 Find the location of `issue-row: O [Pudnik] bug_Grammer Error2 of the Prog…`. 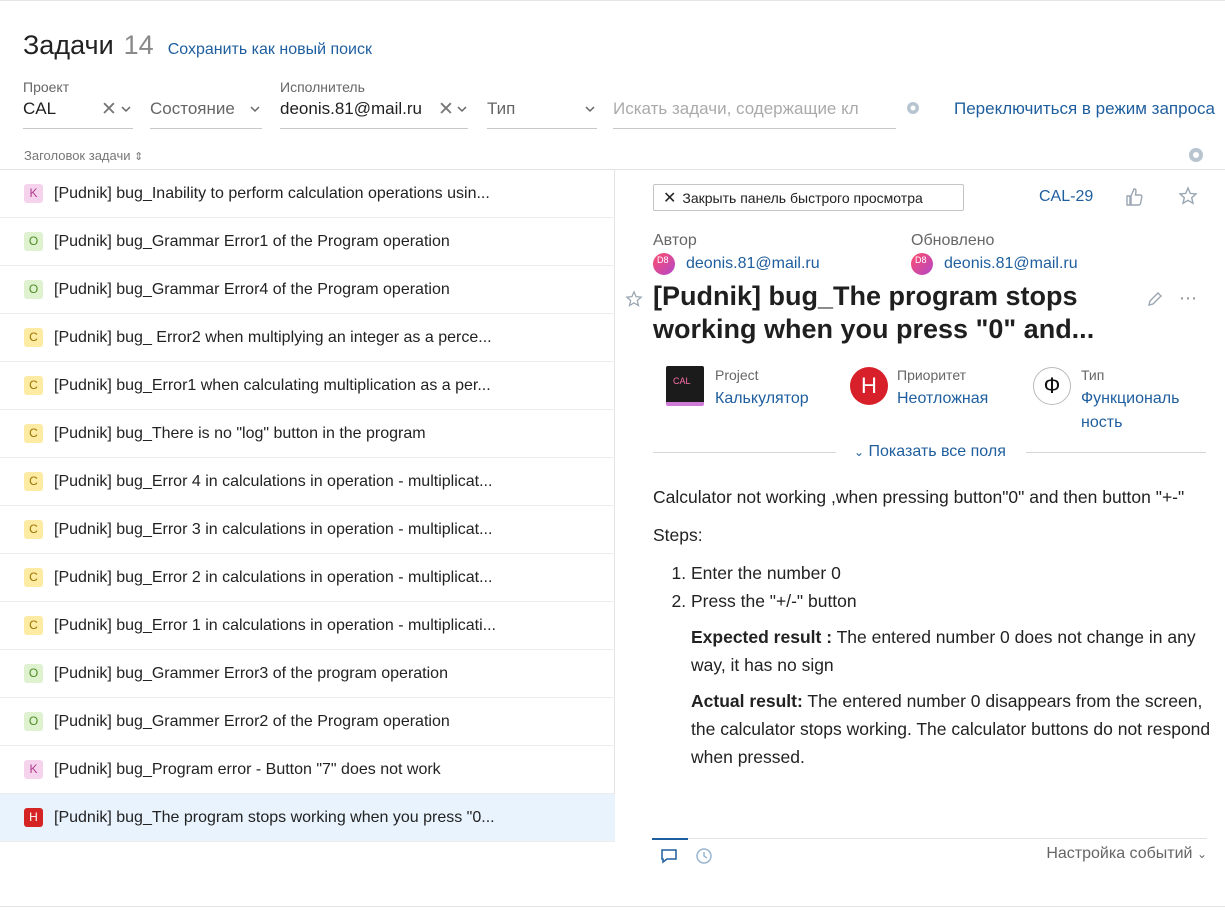

issue-row: O [Pudnik] bug_Grammer Error2 of the Prog… is located at coordinates (307, 722).